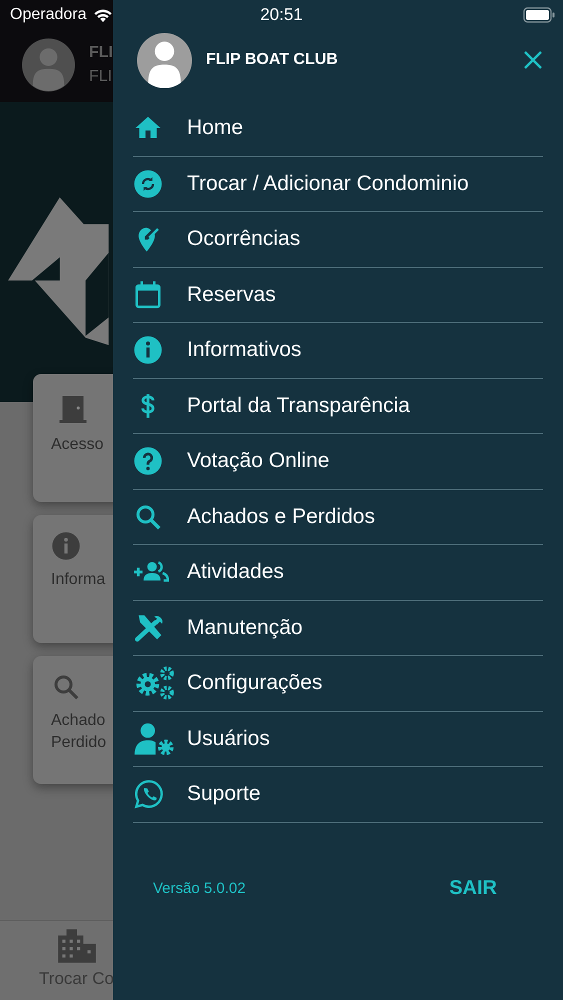 The image size is (563, 1000). Describe the element at coordinates (338, 628) in the screenshot. I see `menu-item: Manutenção` at that location.